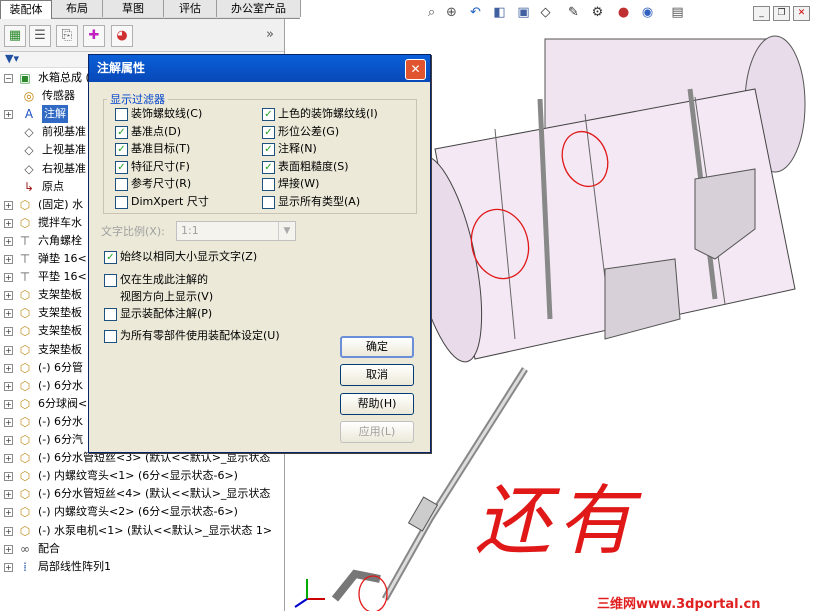  Describe the element at coordinates (61, 204) in the screenshot. I see `tree-item-label: (固定) 水` at that location.